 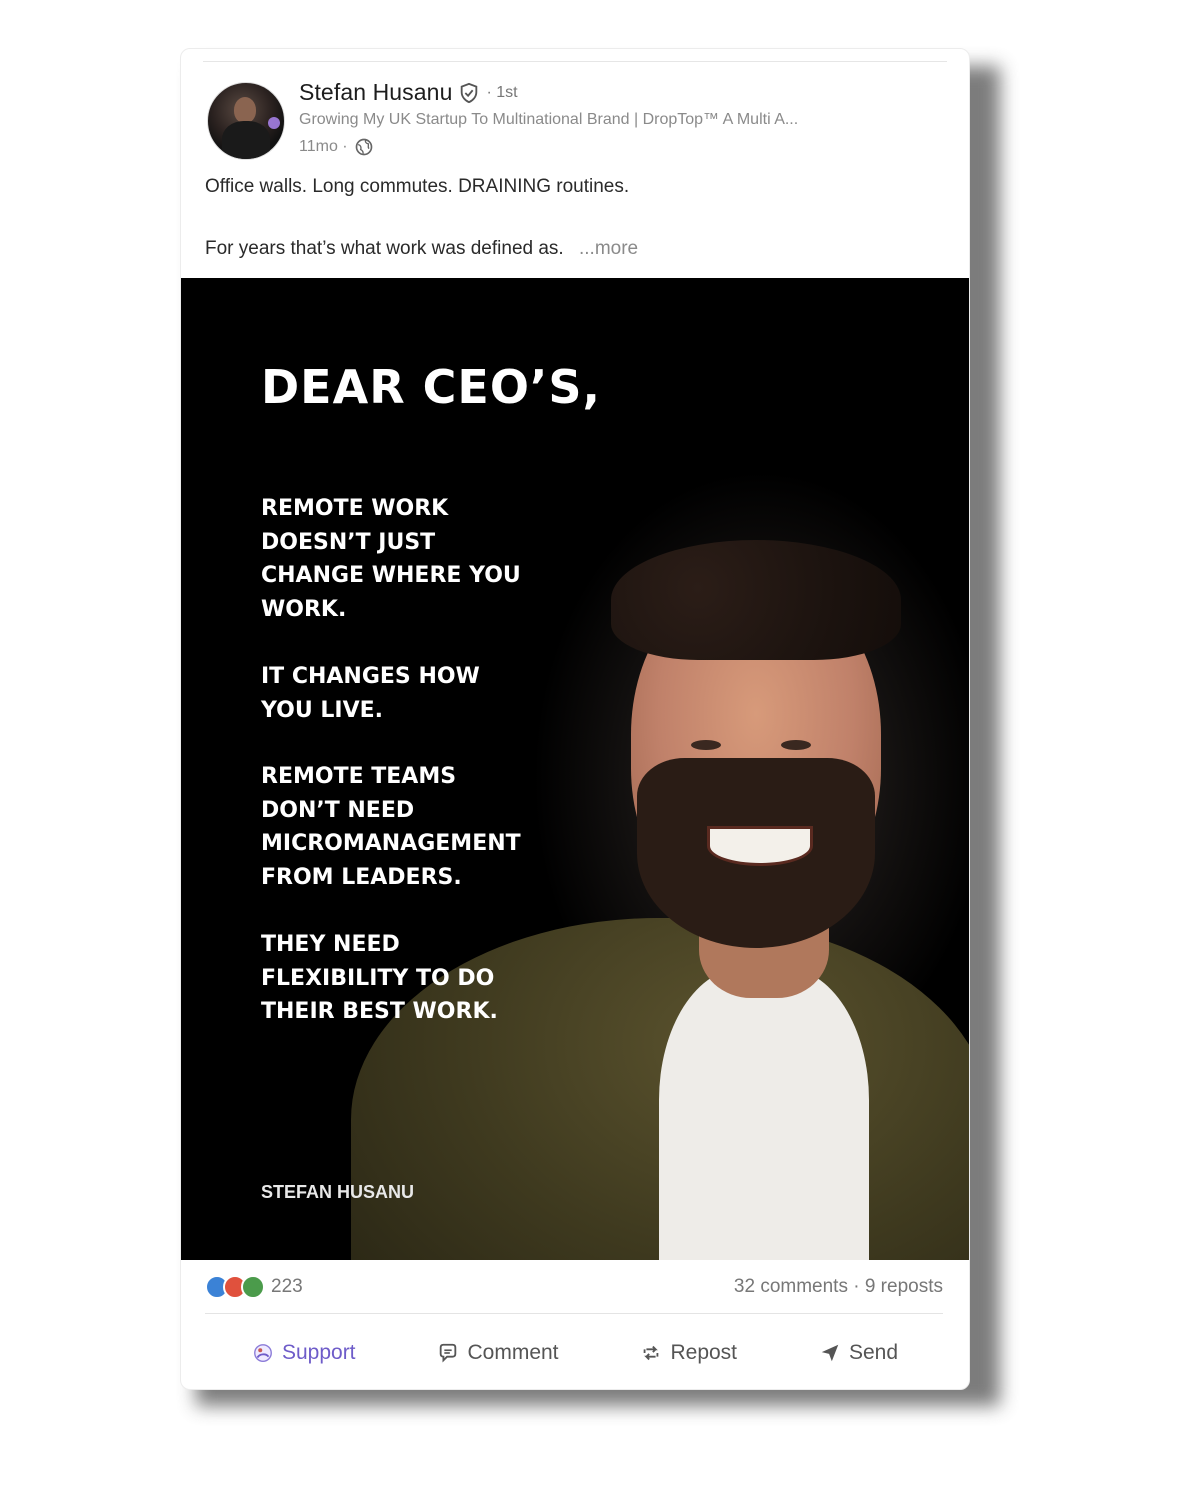 What do you see at coordinates (838, 1287) in the screenshot?
I see `comments-reposts-count: 32 comments · 9 reposts` at bounding box center [838, 1287].